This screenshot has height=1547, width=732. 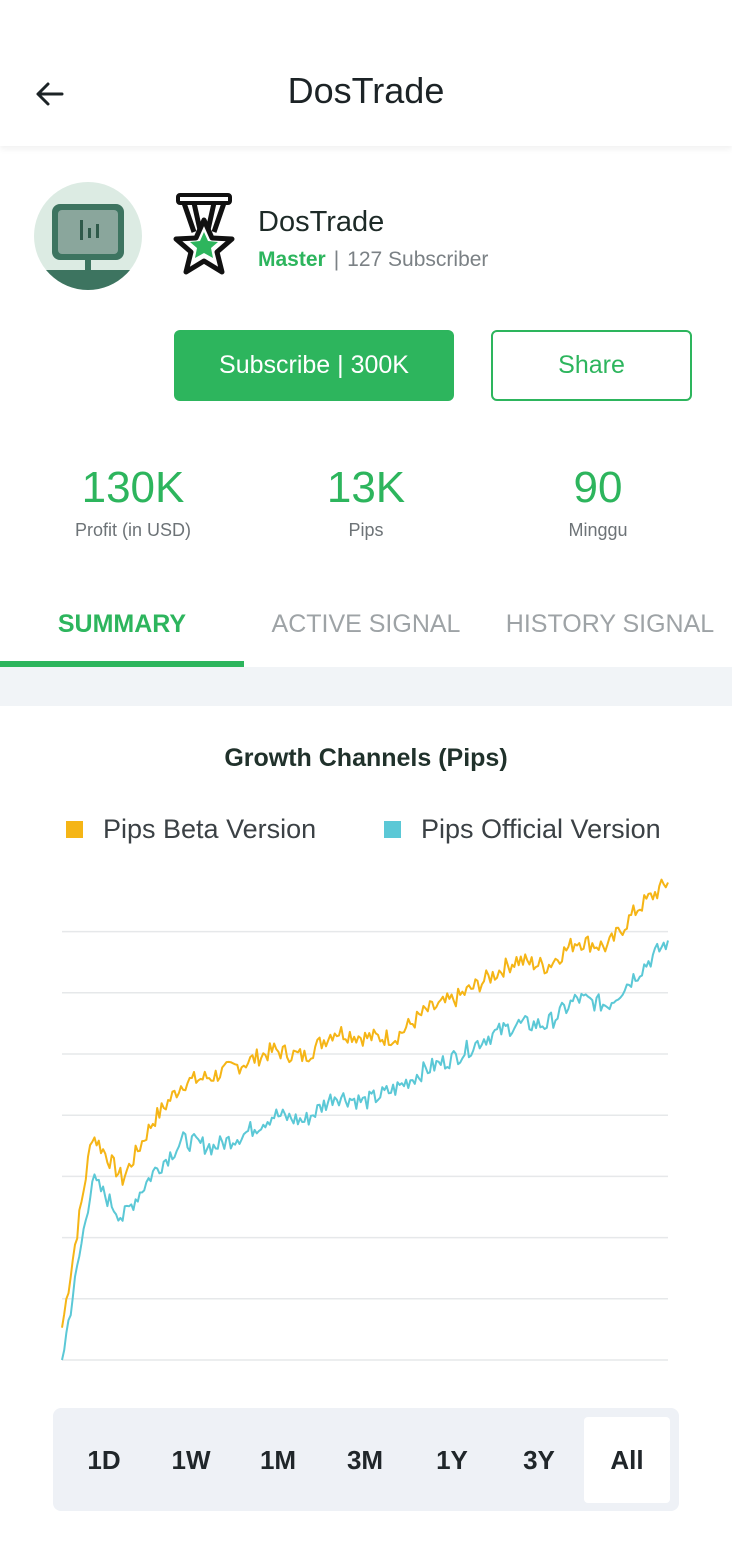 I want to click on share-button: Share, so click(x=591, y=365).